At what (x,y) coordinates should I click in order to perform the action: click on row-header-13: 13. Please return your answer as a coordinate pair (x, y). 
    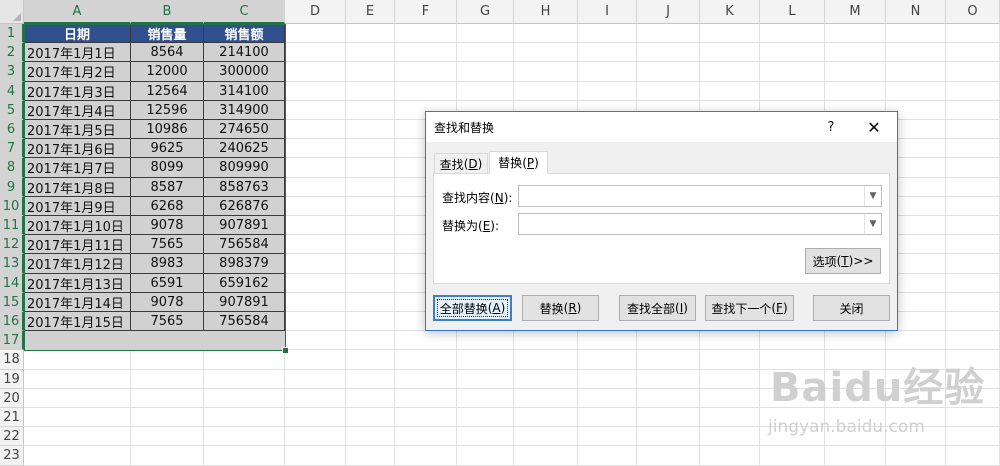
    Looking at the image, I should click on (12, 264).